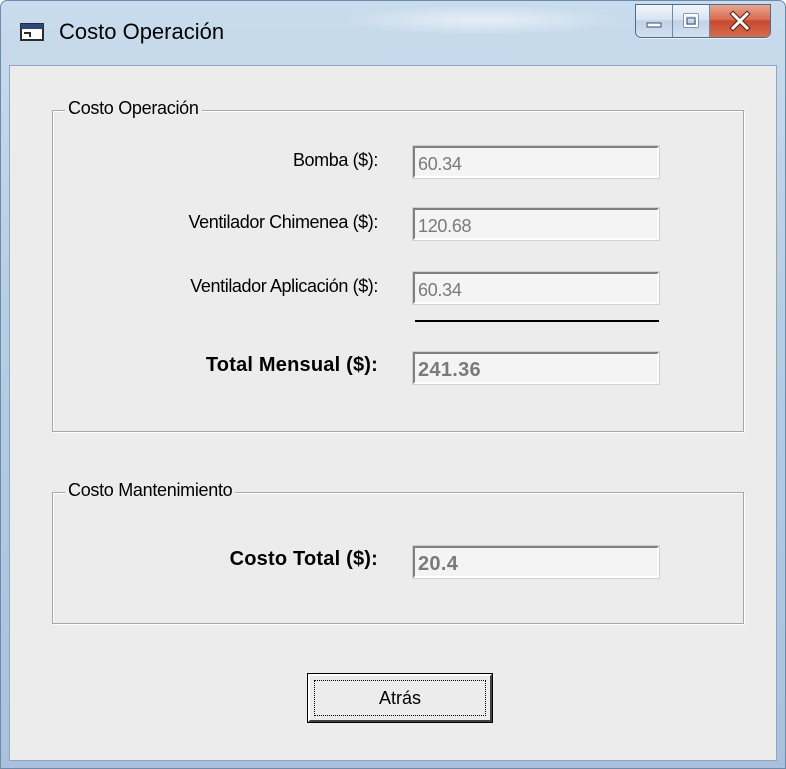 This screenshot has height=769, width=786. Describe the element at coordinates (142, 31) in the screenshot. I see `window-title: Costo Operación` at that location.